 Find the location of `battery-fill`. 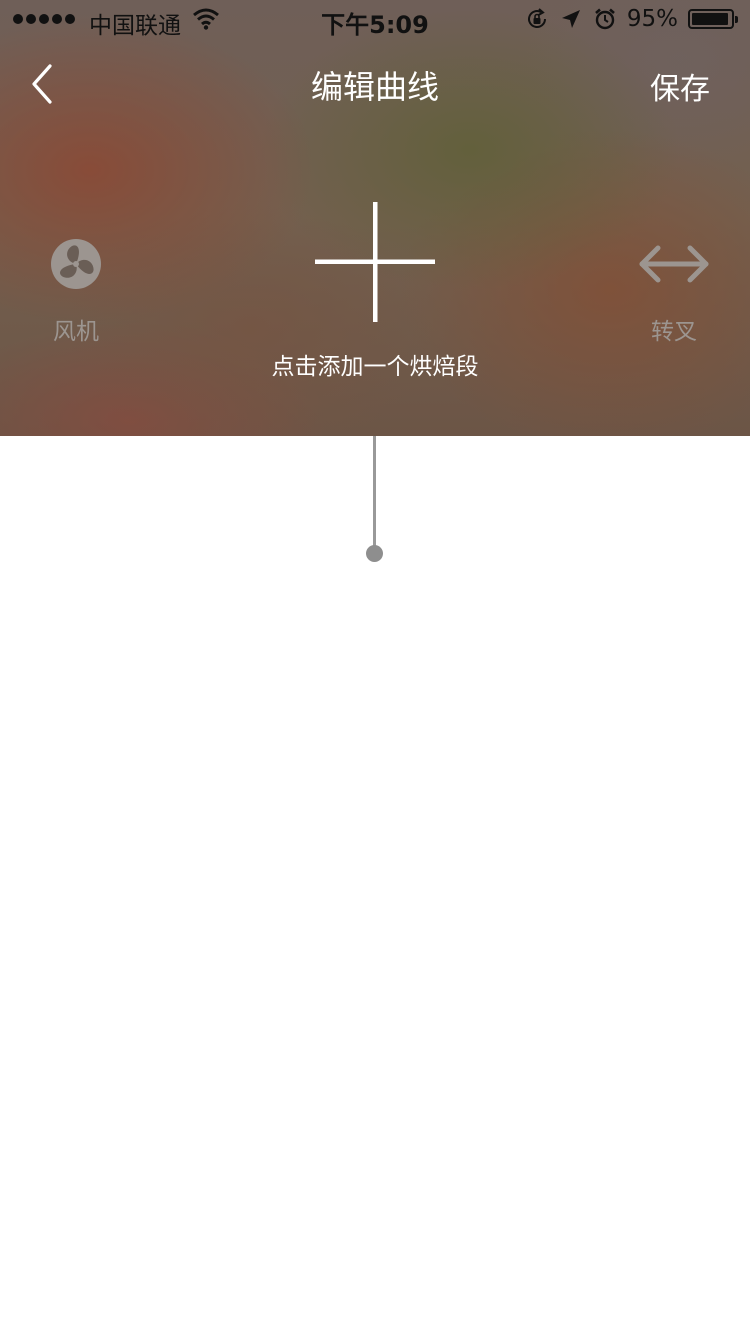

battery-fill is located at coordinates (710, 19).